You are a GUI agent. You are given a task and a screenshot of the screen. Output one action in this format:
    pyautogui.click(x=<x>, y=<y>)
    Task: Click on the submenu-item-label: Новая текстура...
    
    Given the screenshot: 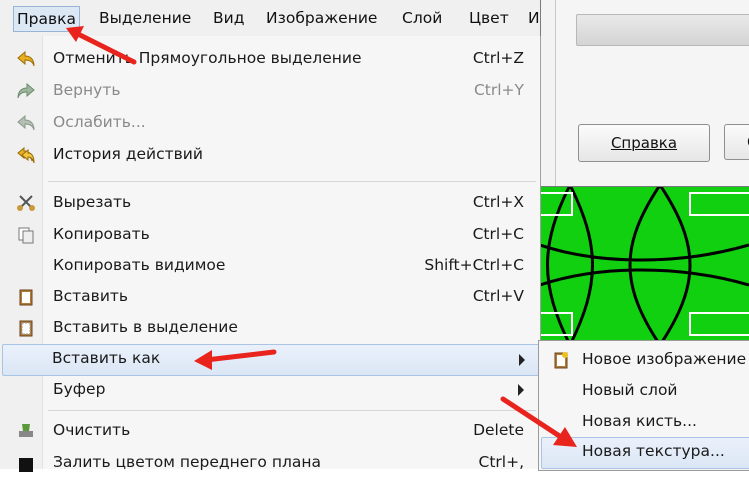 What is the action you would take?
    pyautogui.click(x=653, y=451)
    